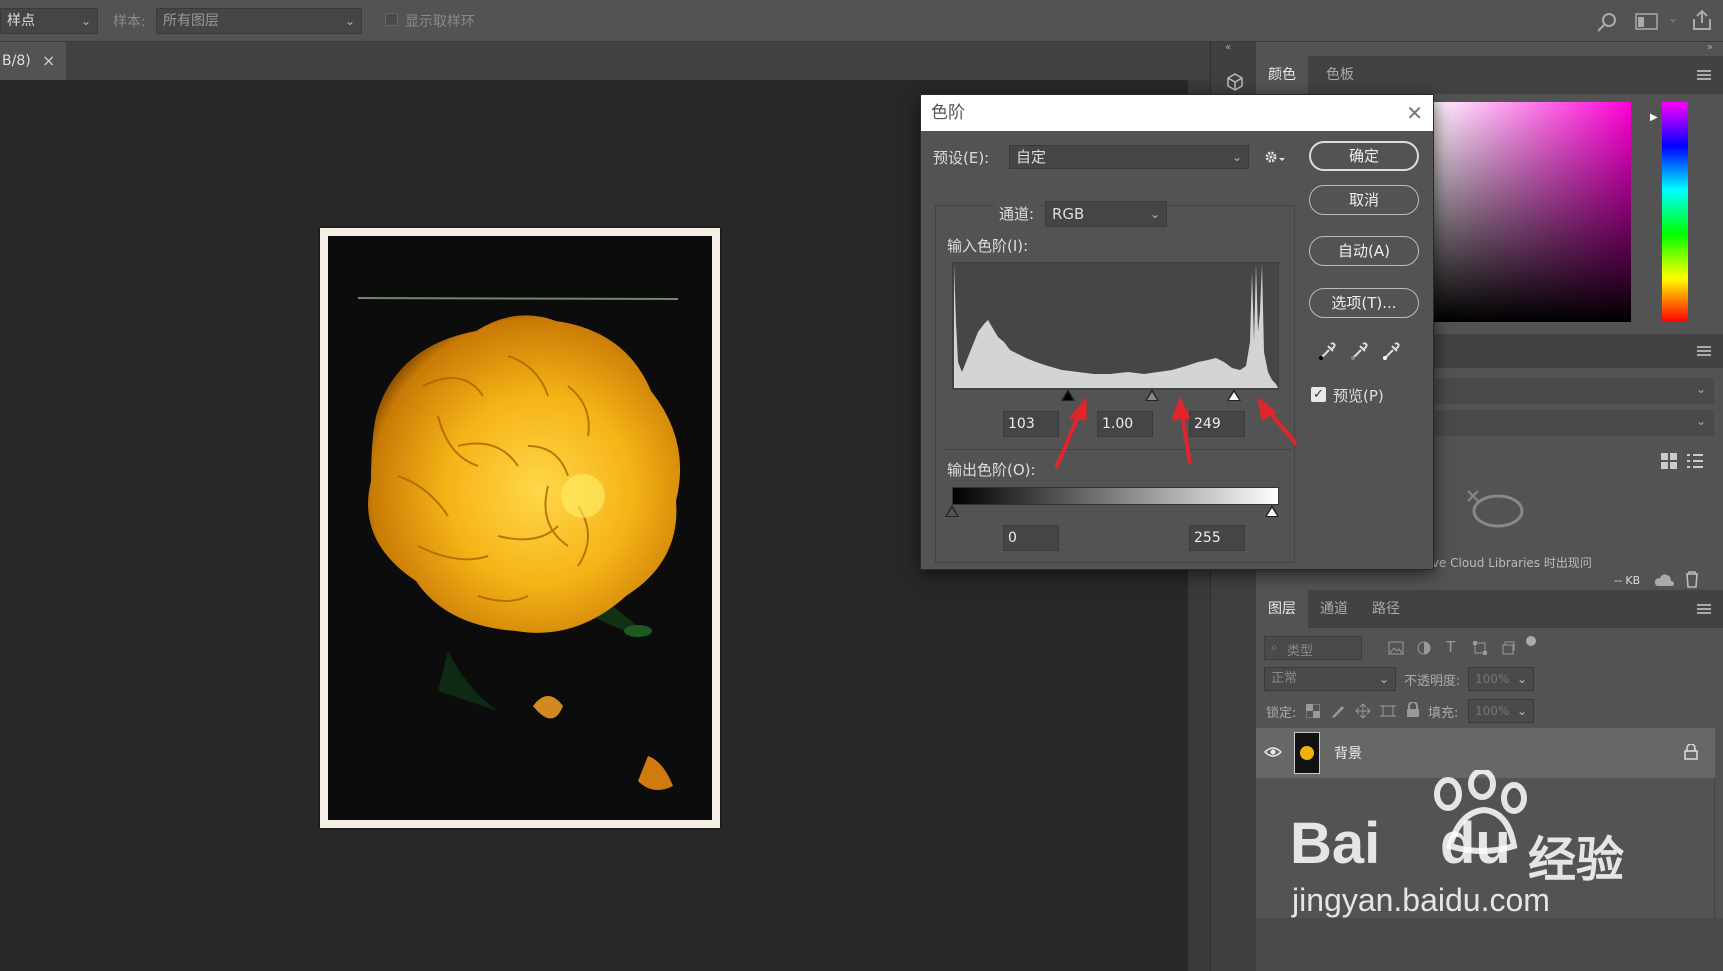 This screenshot has height=971, width=1723. Describe the element at coordinates (1654, 117) in the screenshot. I see `hue-pointer-icon: ▶` at that location.